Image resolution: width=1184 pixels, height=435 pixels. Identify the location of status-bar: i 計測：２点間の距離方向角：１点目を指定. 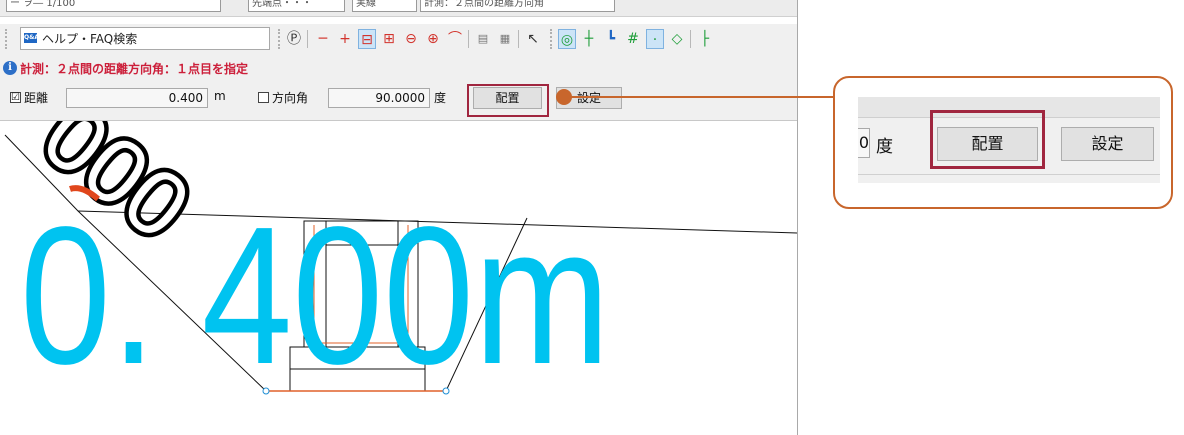
(398, 68).